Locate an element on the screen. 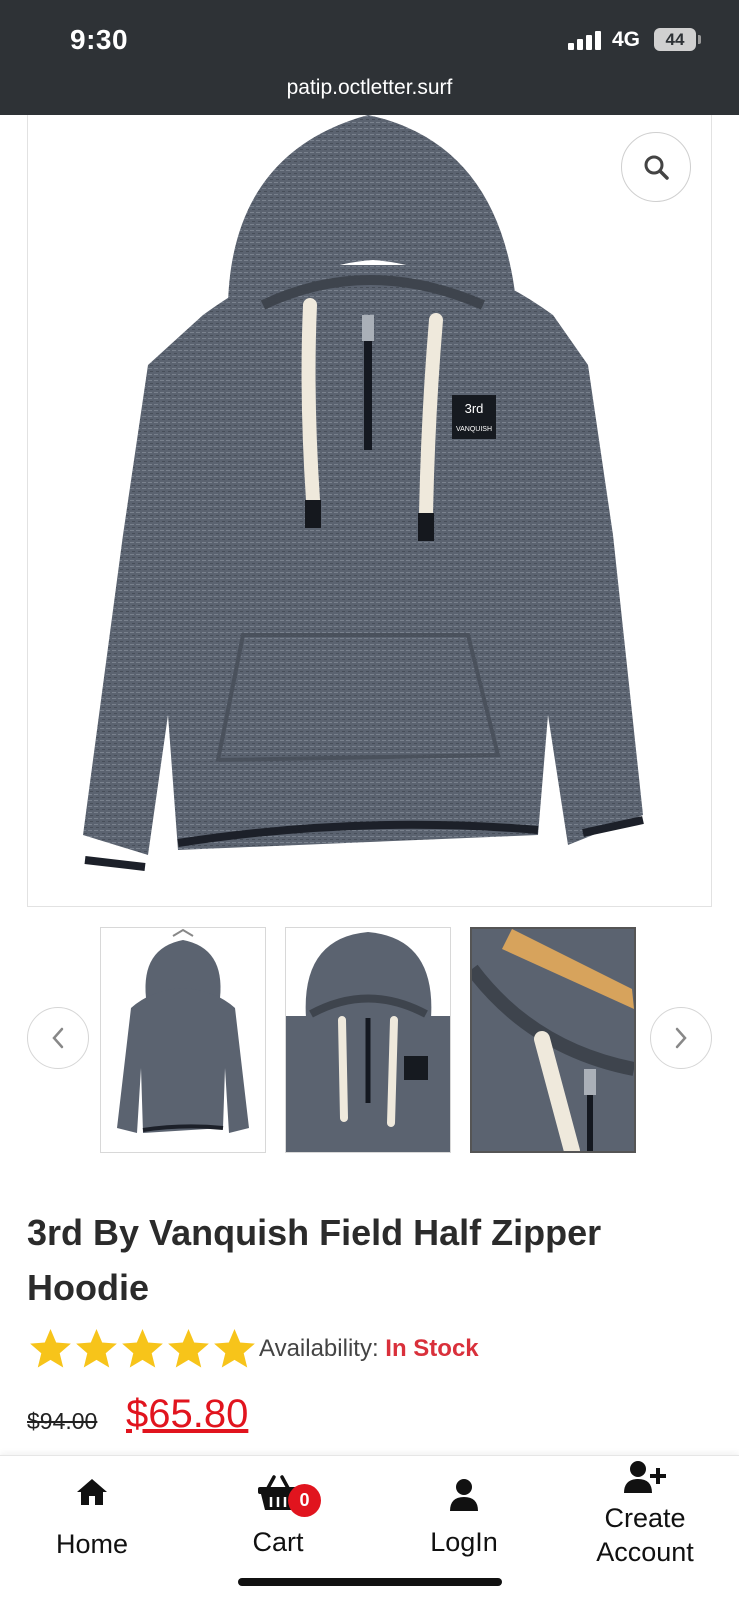  home-indicator is located at coordinates (370, 1582).